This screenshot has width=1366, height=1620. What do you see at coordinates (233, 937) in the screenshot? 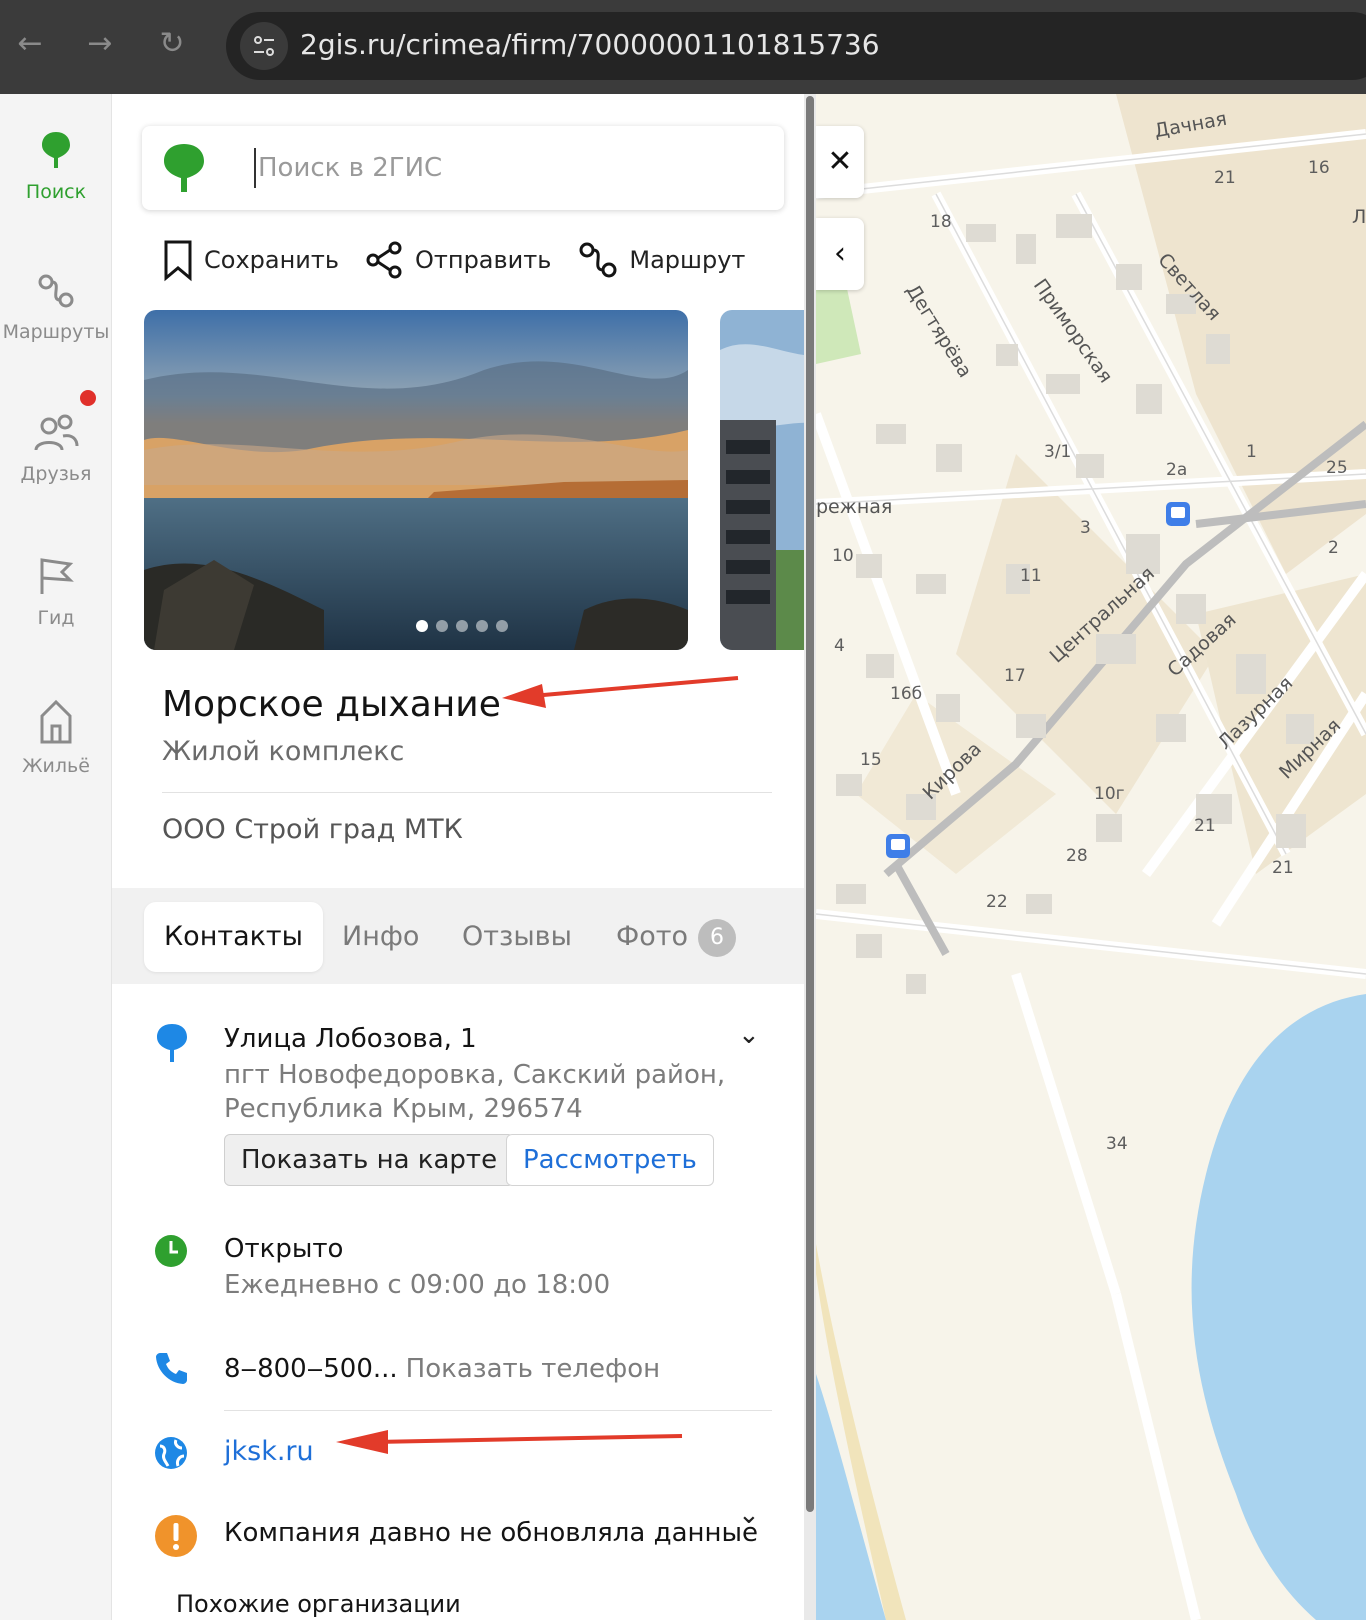
I see `tab-contacts: Контакты` at bounding box center [233, 937].